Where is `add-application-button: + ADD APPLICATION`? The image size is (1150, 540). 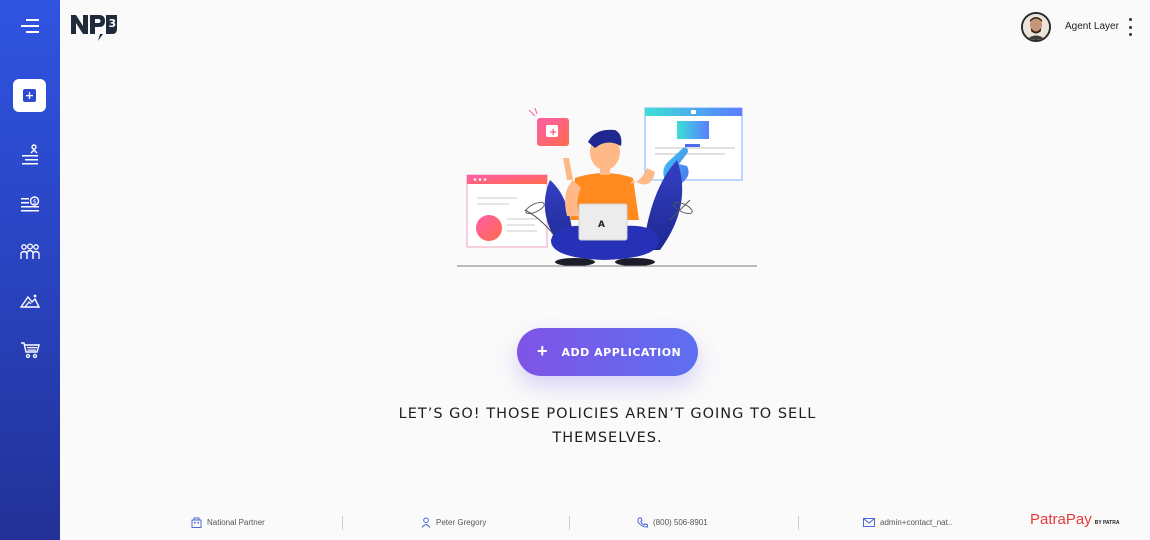 add-application-button: + ADD APPLICATION is located at coordinates (607, 352).